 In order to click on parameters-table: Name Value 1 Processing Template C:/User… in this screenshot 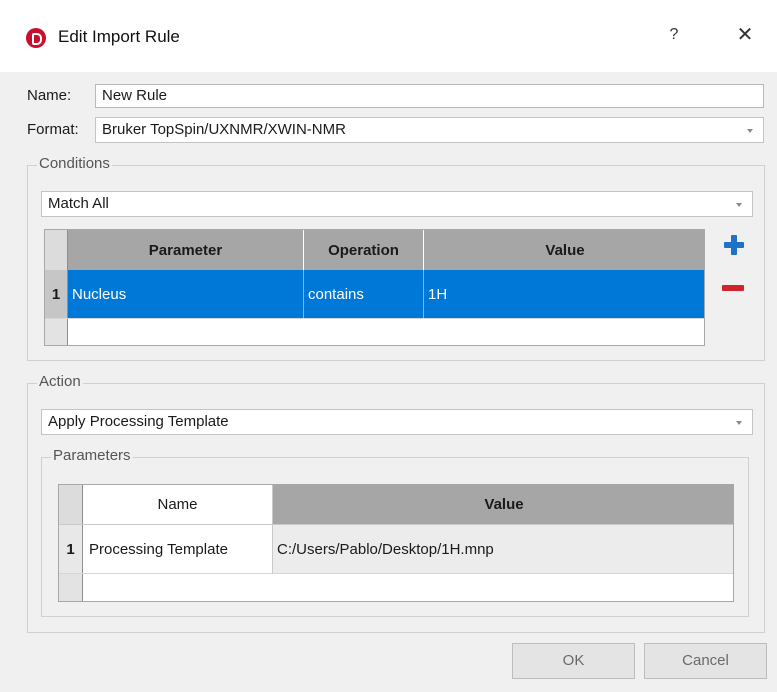, I will do `click(396, 543)`.